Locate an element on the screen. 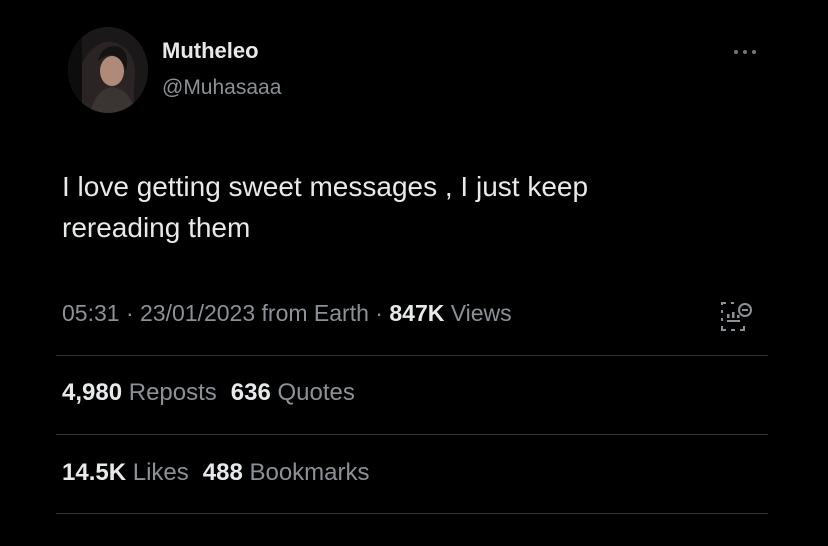  avatar is located at coordinates (108, 70).